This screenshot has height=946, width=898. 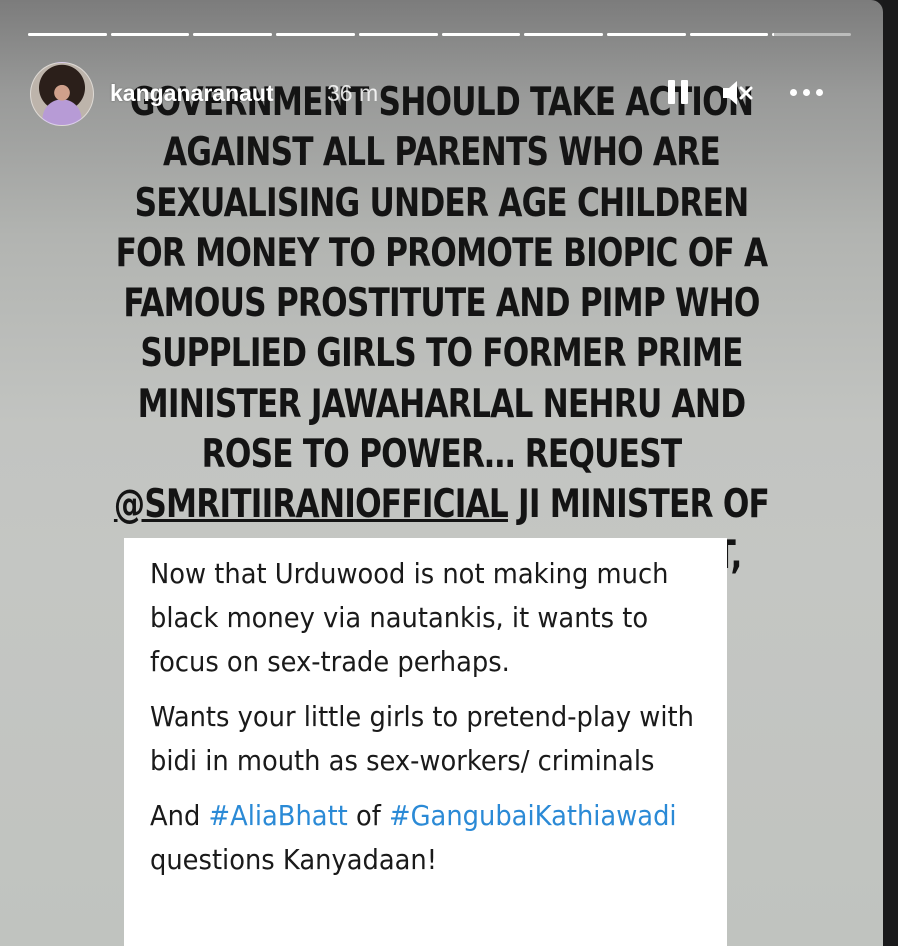 What do you see at coordinates (277, 815) in the screenshot?
I see `hashtag-link: #AliaBhatt` at bounding box center [277, 815].